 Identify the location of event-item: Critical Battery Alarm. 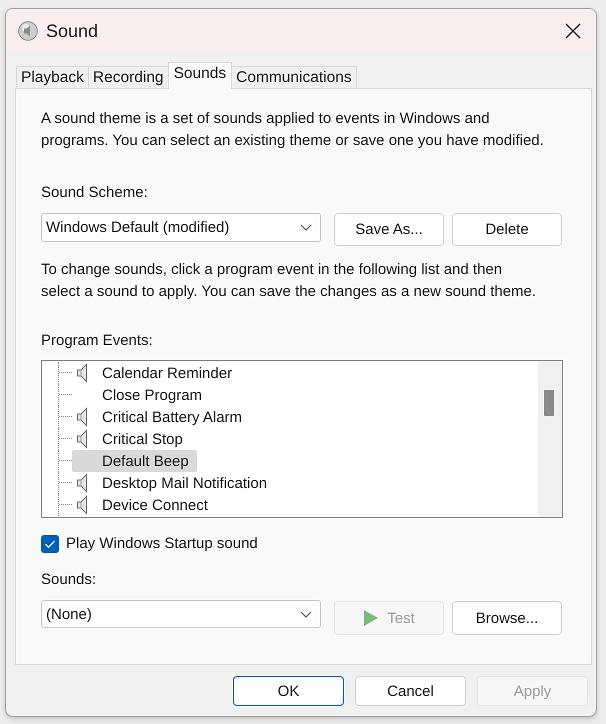
(161, 417).